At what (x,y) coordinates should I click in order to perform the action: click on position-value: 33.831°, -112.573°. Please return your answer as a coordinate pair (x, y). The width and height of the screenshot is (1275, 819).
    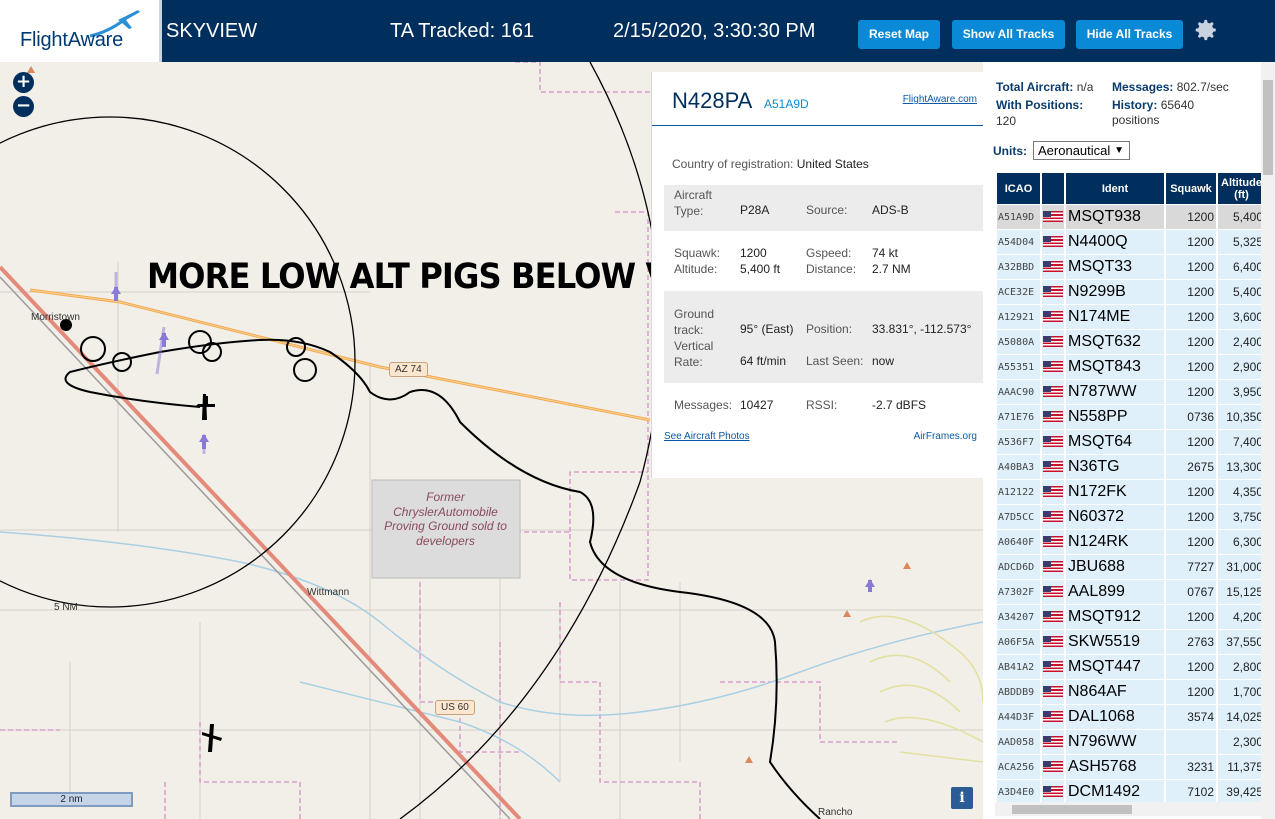
    Looking at the image, I should click on (922, 329).